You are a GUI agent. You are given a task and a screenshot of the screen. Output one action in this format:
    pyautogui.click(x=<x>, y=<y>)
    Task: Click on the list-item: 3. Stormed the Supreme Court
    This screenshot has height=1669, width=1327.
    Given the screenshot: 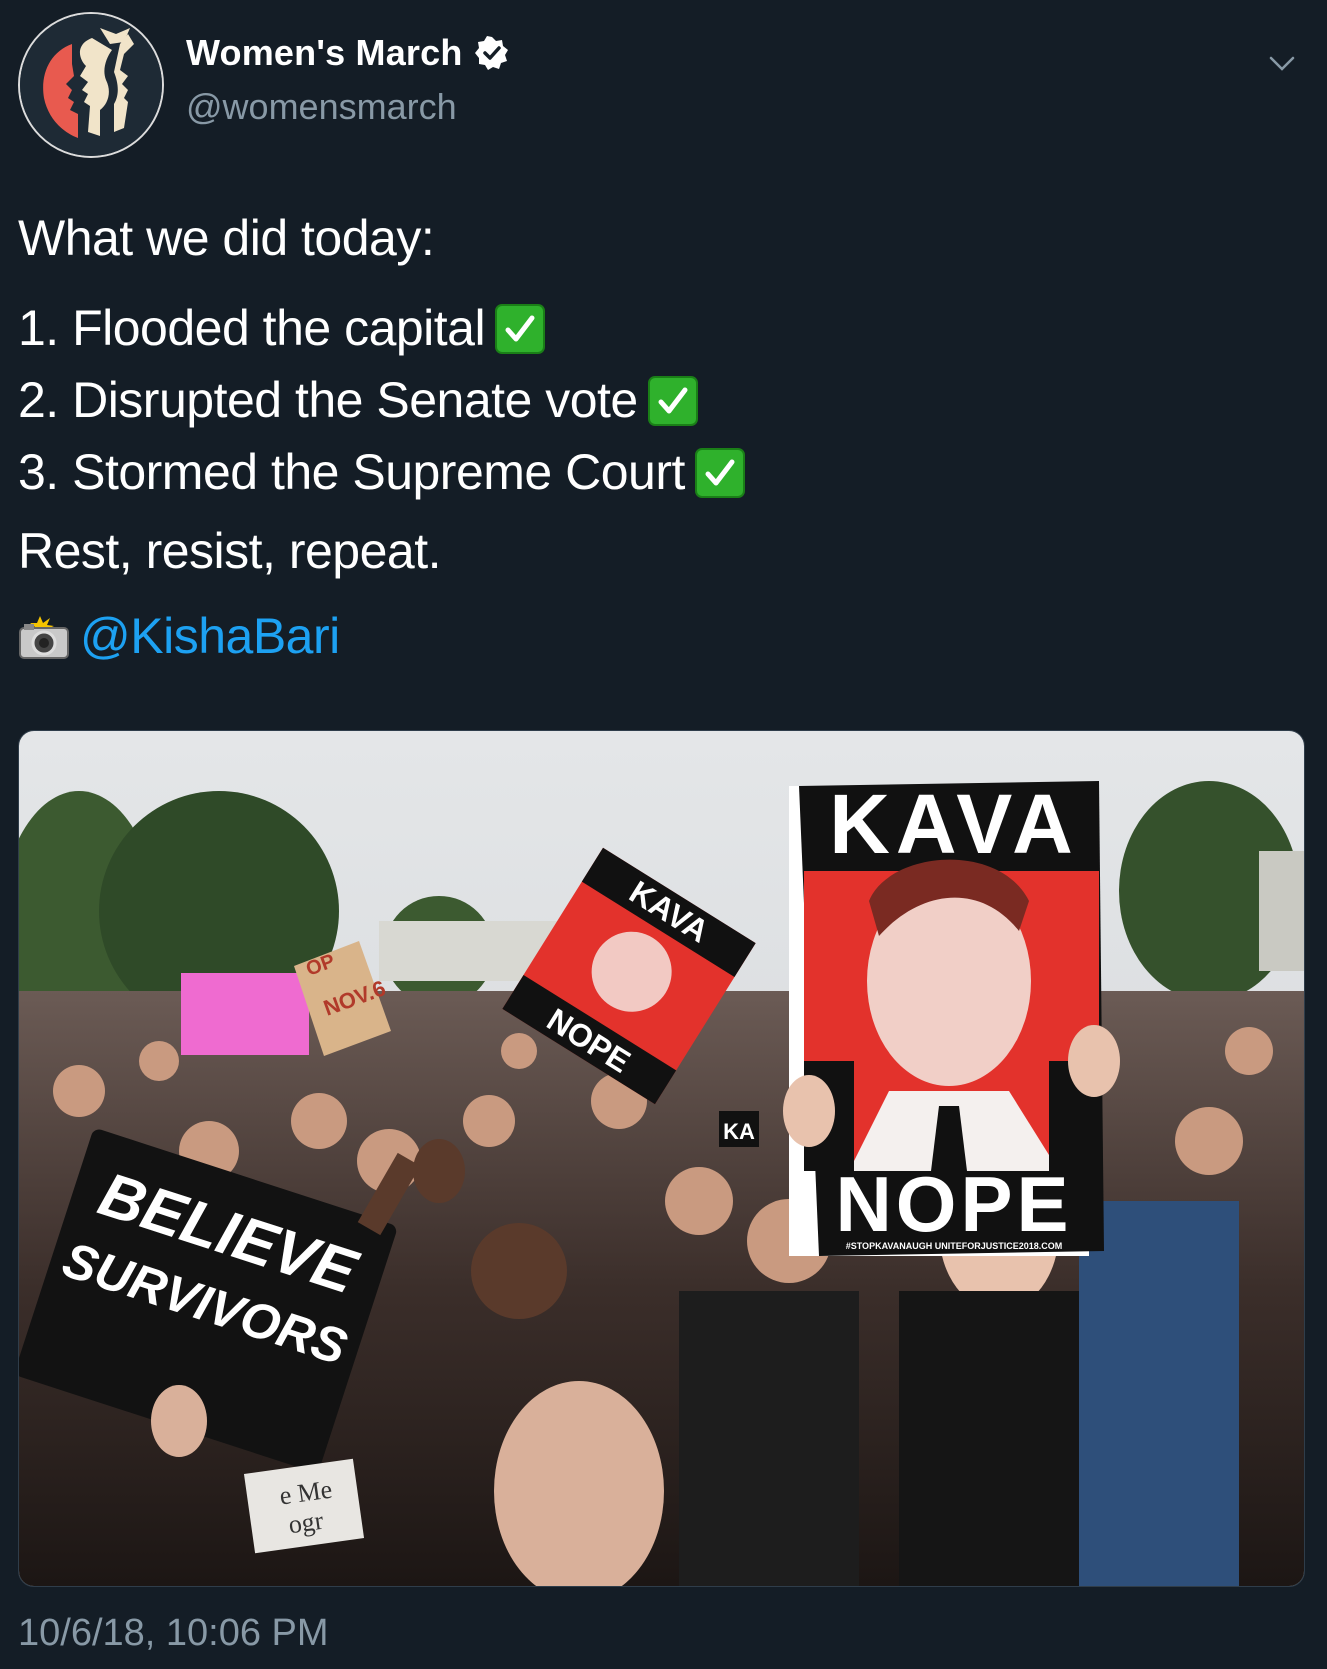 What is the action you would take?
    pyautogui.click(x=663, y=473)
    